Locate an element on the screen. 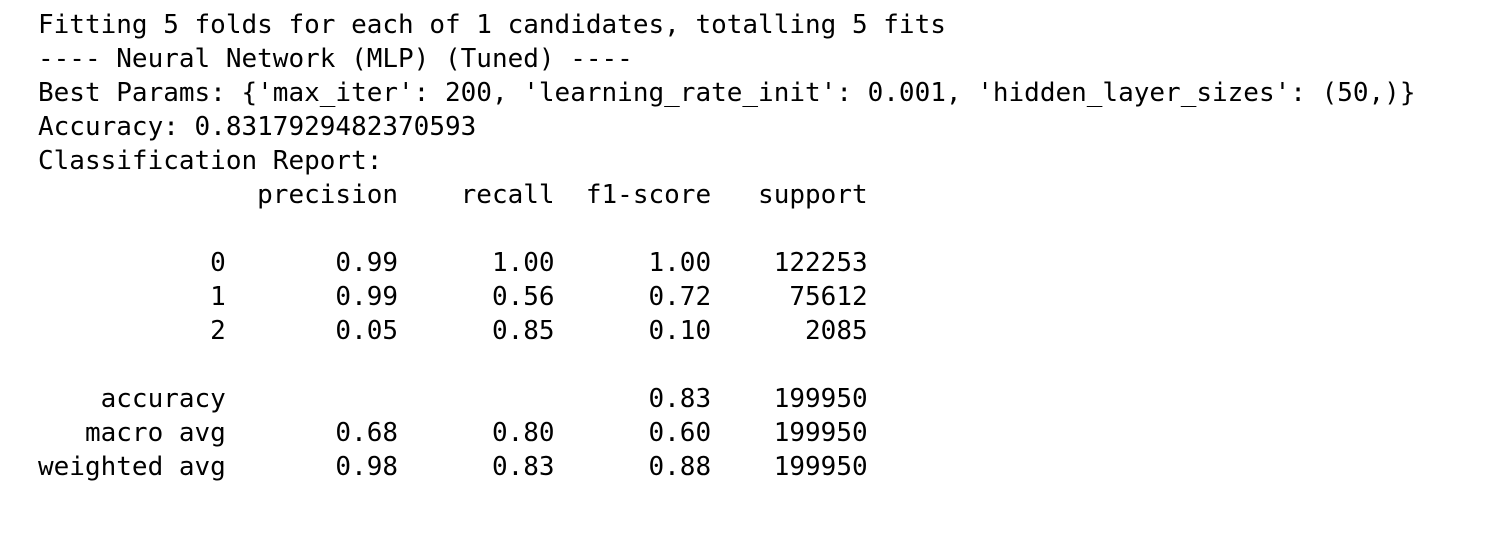 Image resolution: width=1510 pixels, height=536 pixels. accuracy-line: Accuracy: 0.8317929482370593 is located at coordinates (257, 127).